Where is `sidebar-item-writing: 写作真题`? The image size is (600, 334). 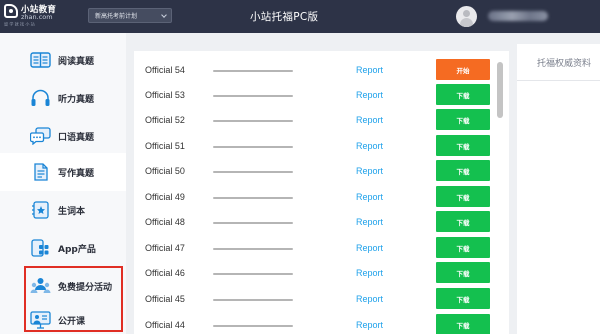 sidebar-item-writing: 写作真题 is located at coordinates (63, 172).